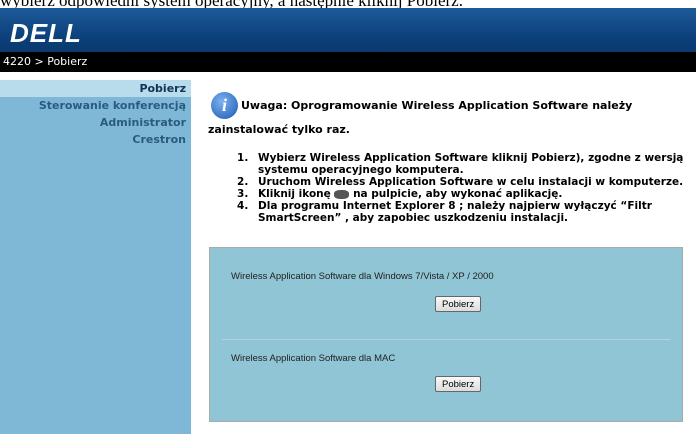 The width and height of the screenshot is (696, 434). I want to click on download-mac-button: Pobierz, so click(458, 384).